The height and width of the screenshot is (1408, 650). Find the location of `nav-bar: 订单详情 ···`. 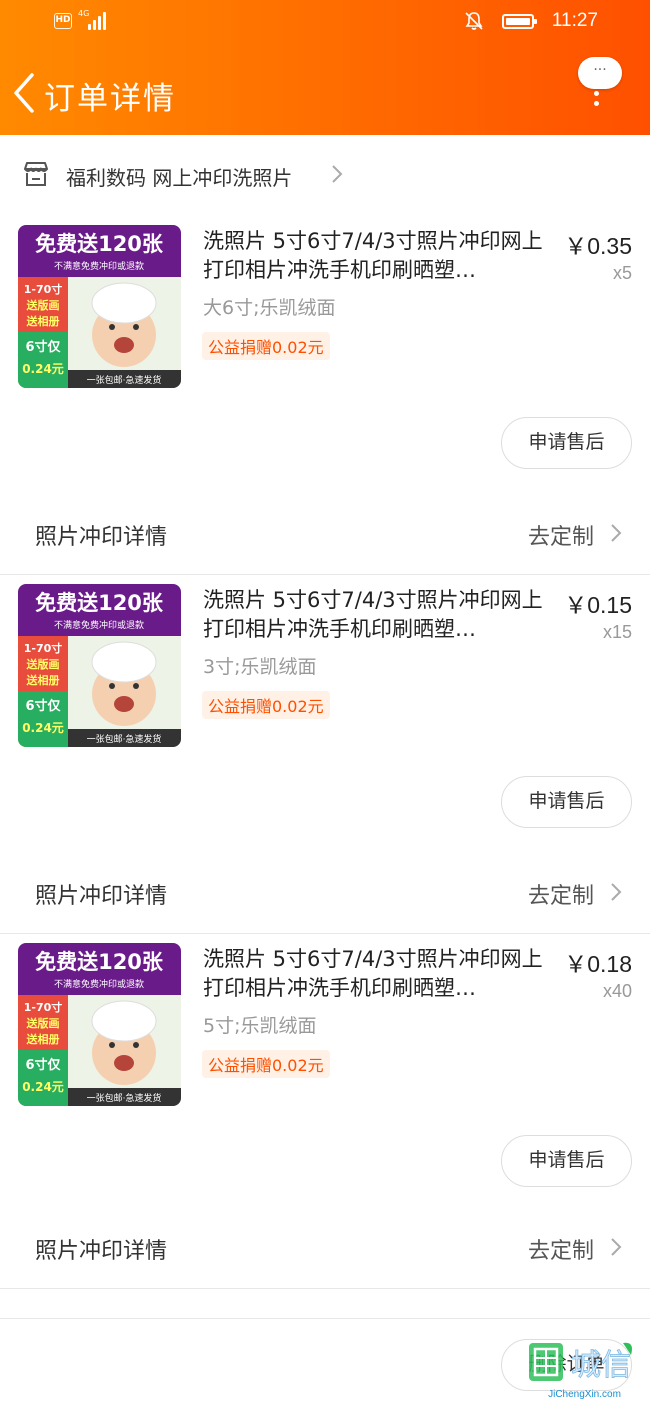

nav-bar: 订单详情 ··· is located at coordinates (325, 95).